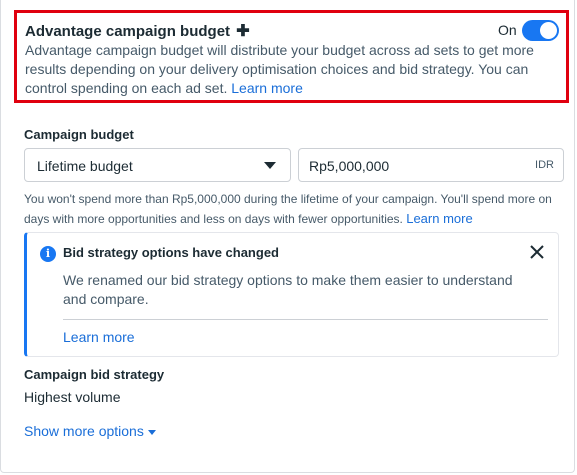  Describe the element at coordinates (99, 337) in the screenshot. I see `notice-learn-more-link: Learn more` at that location.